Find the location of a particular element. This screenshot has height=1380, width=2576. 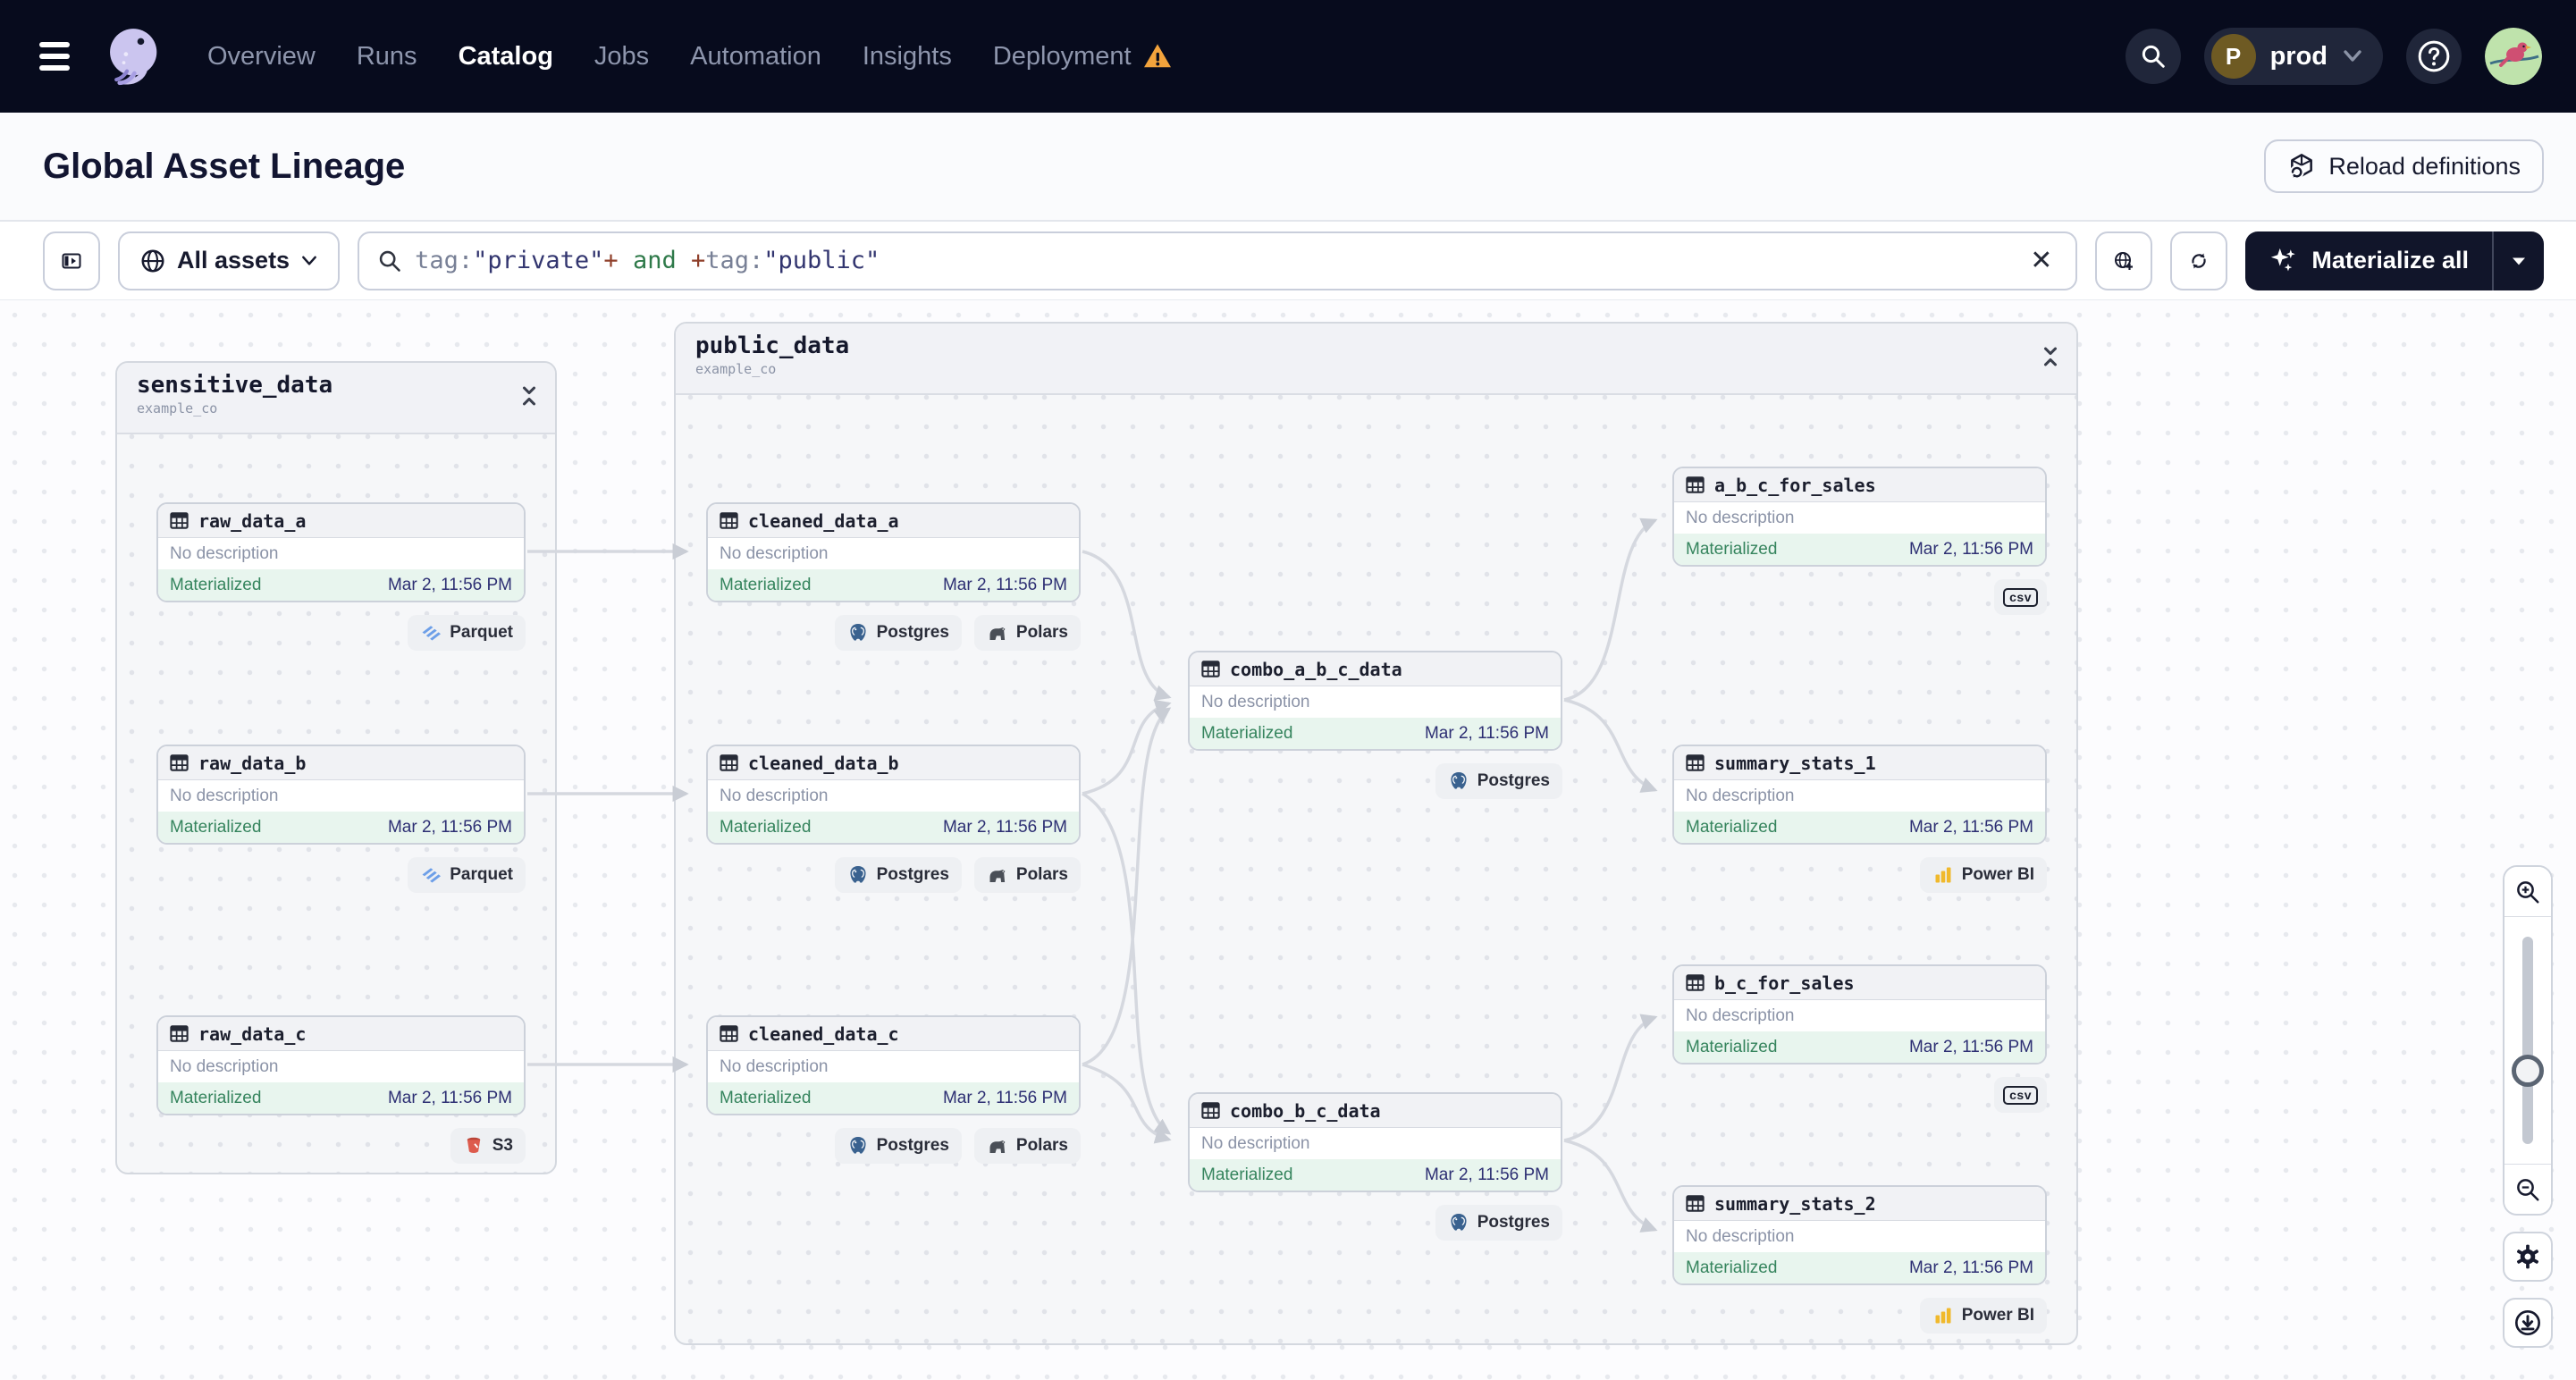

help-button is located at coordinates (2434, 56).